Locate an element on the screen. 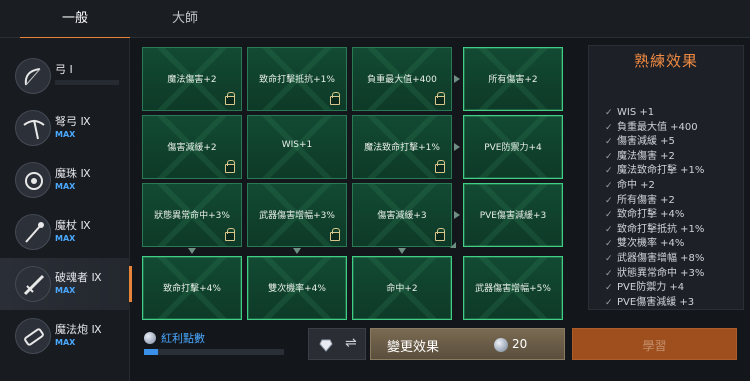 This screenshot has width=750, height=381. mastery-node: PVE防禦力+4 is located at coordinates (513, 147).